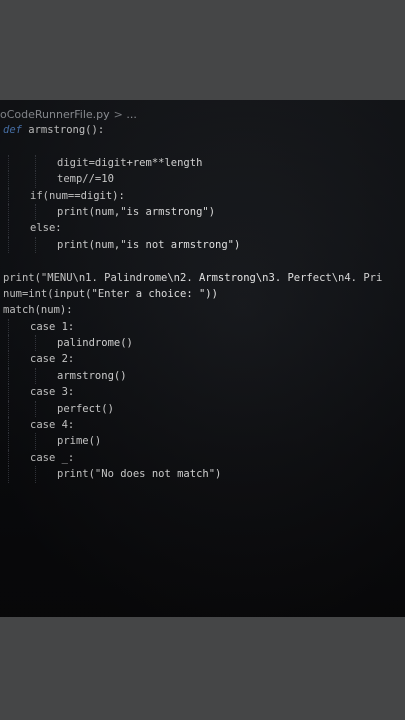 The image size is (405, 720). What do you see at coordinates (202, 327) in the screenshot?
I see `code-line: case 1:` at bounding box center [202, 327].